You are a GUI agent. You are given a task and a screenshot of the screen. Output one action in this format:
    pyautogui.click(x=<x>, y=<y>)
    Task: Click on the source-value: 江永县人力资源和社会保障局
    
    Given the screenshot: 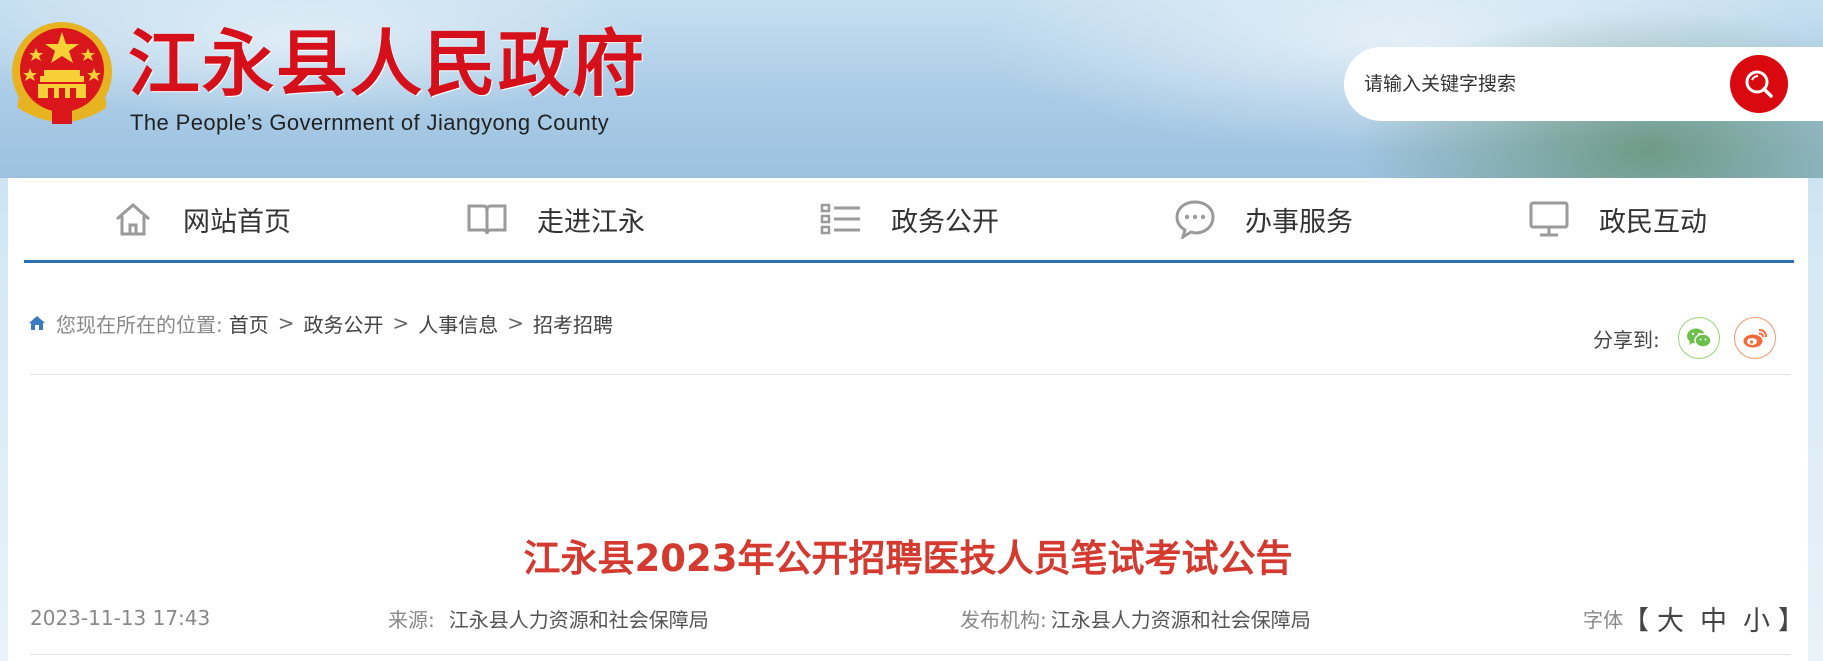 What is the action you would take?
    pyautogui.click(x=578, y=619)
    